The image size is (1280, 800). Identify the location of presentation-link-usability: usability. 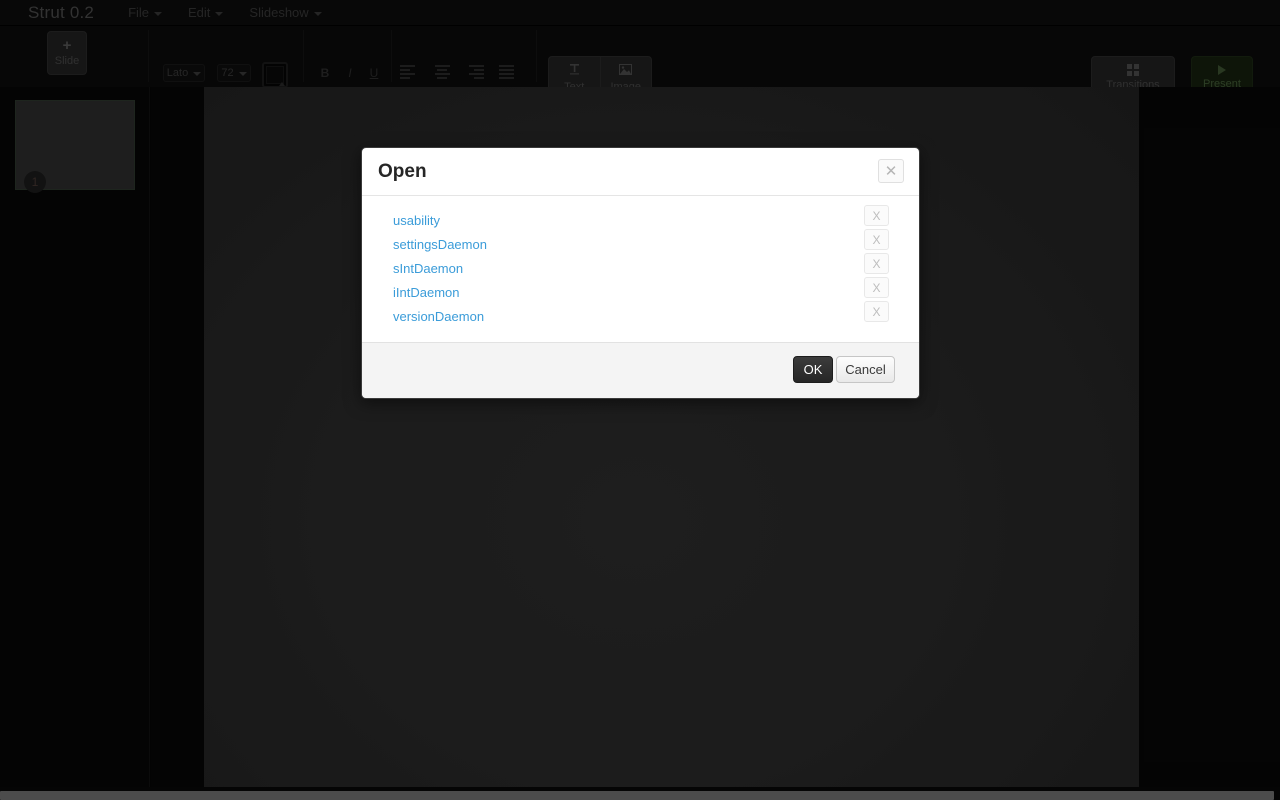
(416, 220).